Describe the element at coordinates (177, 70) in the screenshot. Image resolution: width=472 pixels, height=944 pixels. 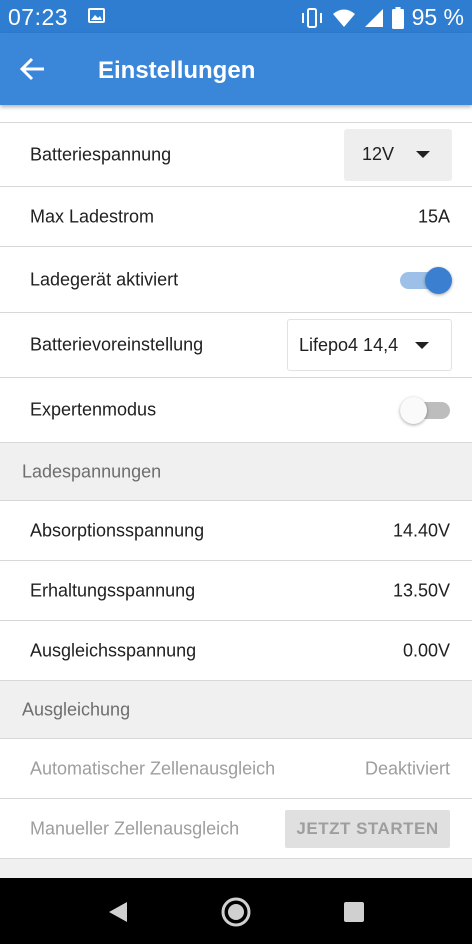
I see `page-title: Einstellungen` at that location.